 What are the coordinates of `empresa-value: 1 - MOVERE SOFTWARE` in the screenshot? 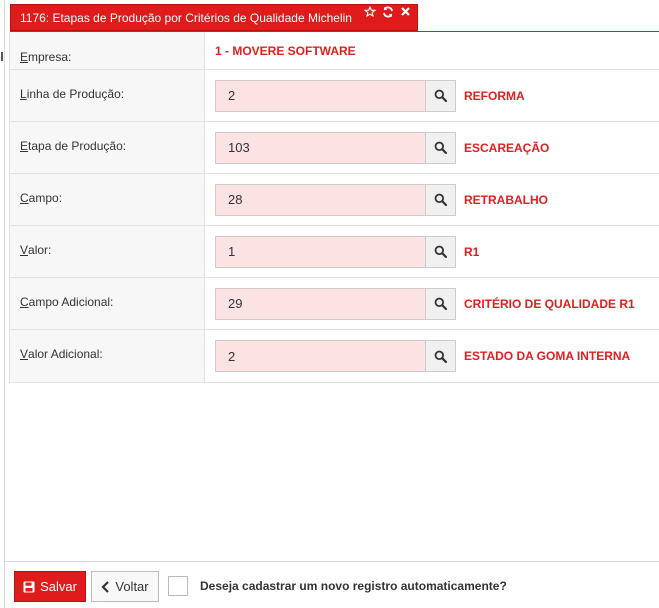 It's located at (285, 51).